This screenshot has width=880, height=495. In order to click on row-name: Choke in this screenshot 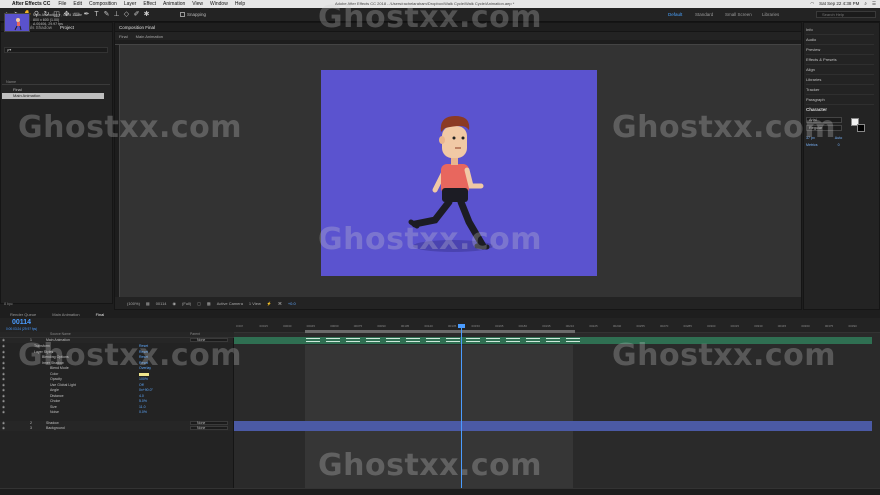, I will do `click(55, 401)`.